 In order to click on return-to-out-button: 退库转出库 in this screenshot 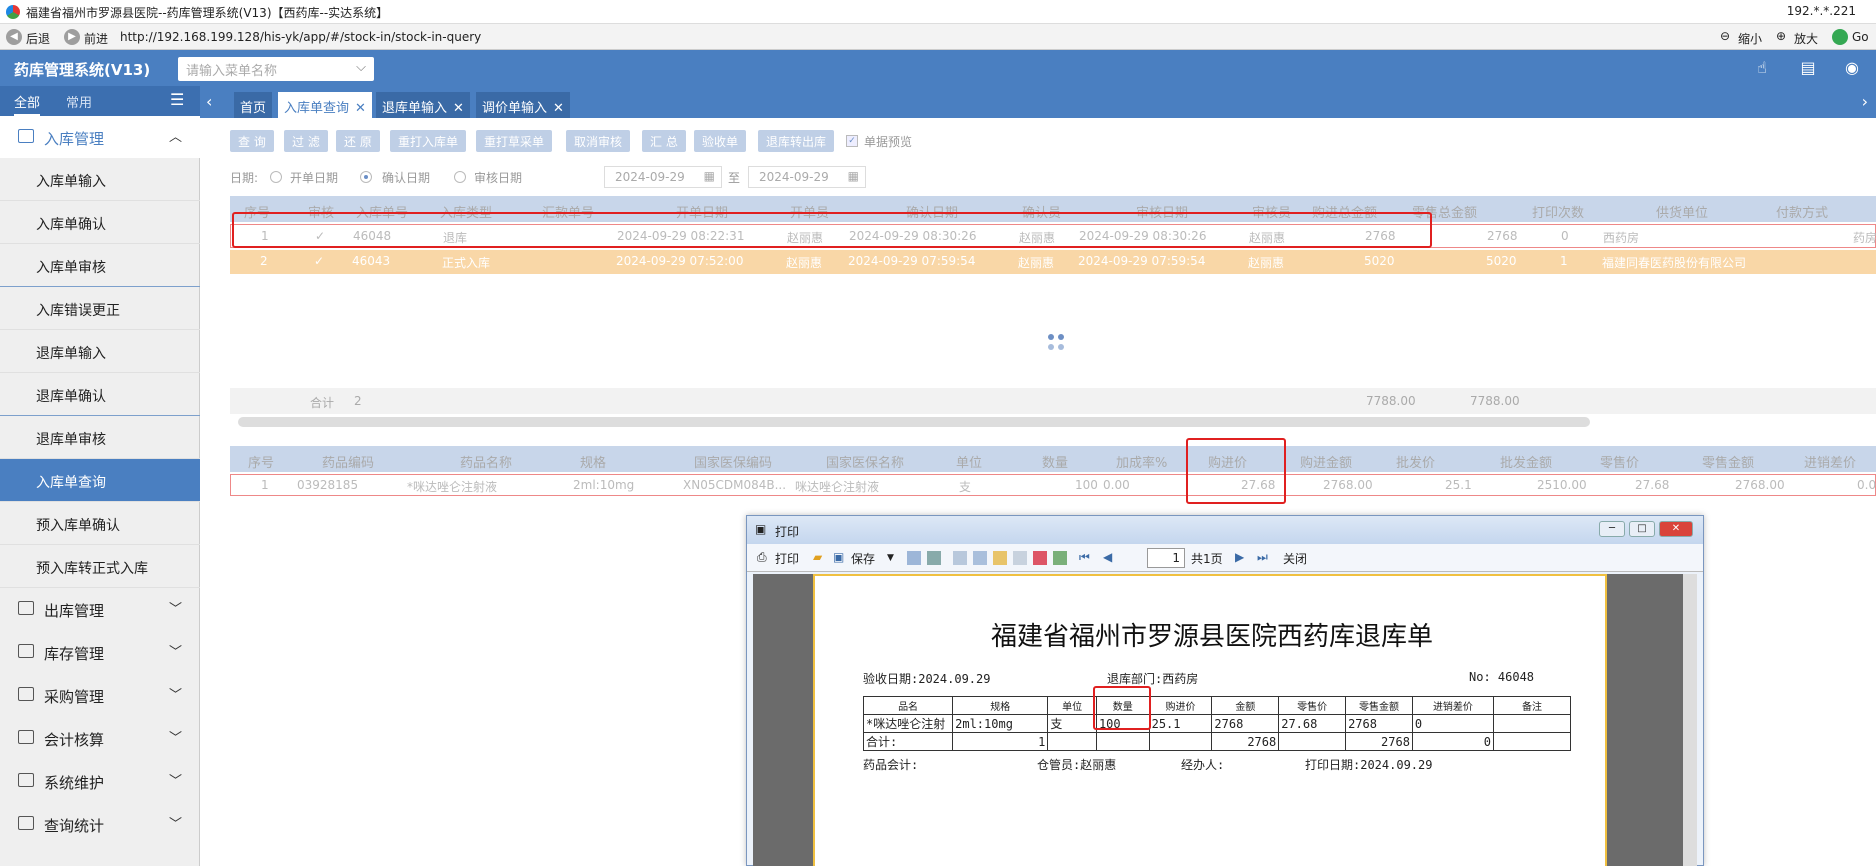, I will do `click(796, 141)`.